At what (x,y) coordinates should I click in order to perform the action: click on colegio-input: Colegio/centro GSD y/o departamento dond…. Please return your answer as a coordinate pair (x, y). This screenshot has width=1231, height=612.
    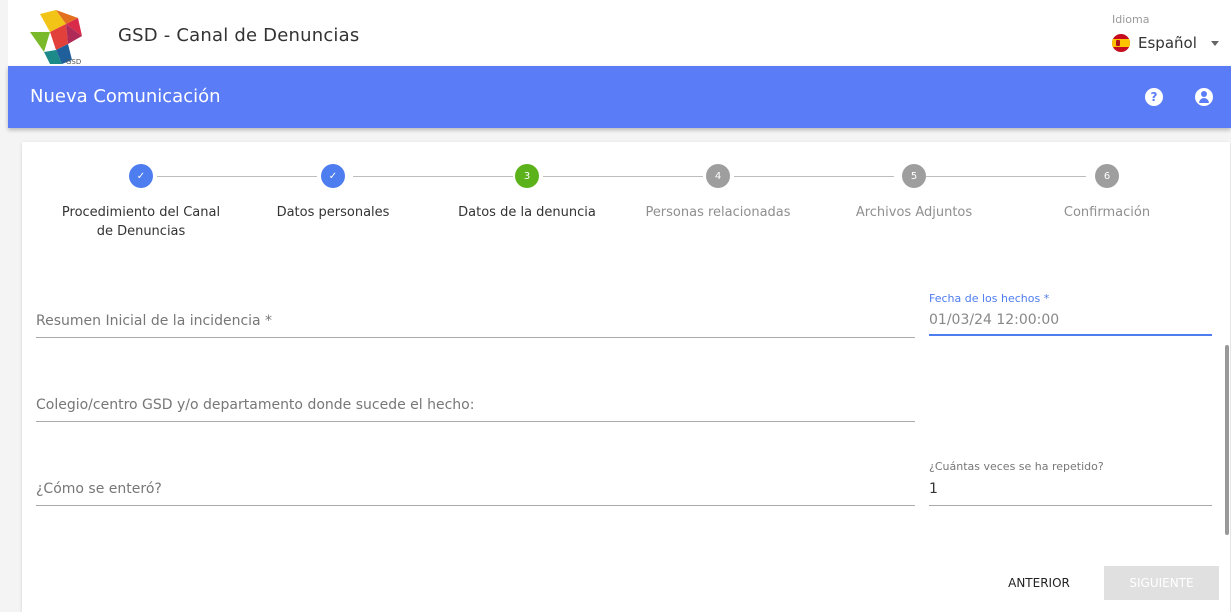
    Looking at the image, I should click on (255, 405).